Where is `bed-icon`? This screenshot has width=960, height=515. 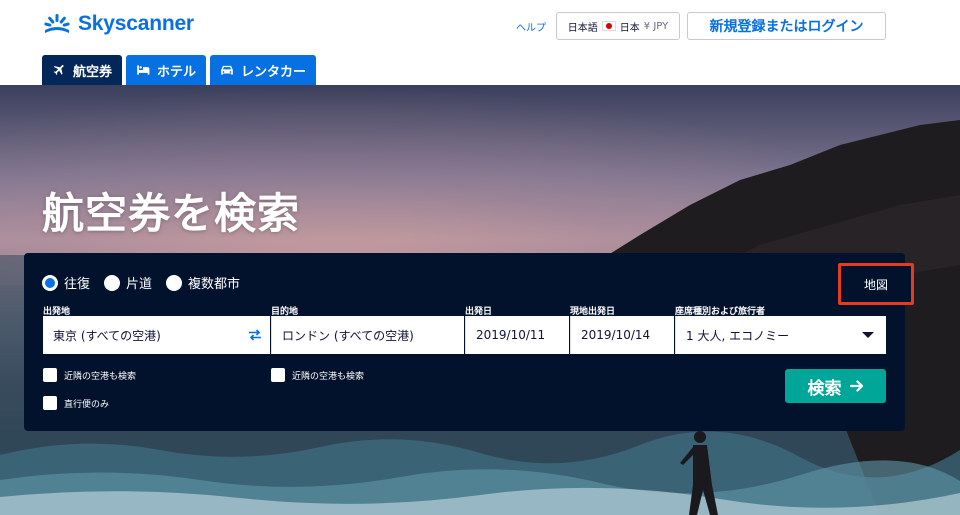 bed-icon is located at coordinates (143, 70).